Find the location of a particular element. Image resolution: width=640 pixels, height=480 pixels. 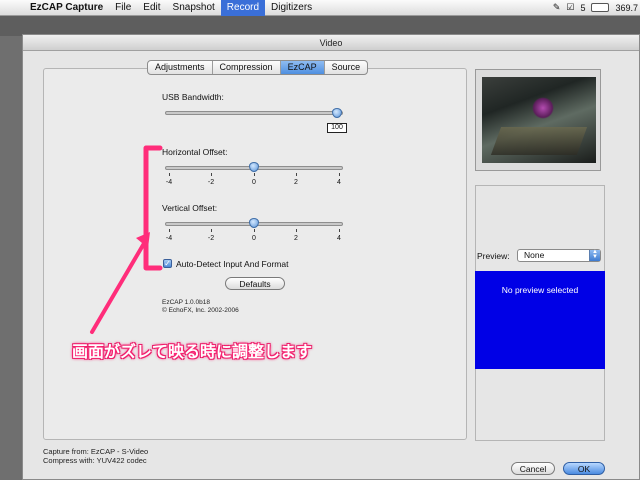

tab-adjustments: Adjustments is located at coordinates (180, 67).